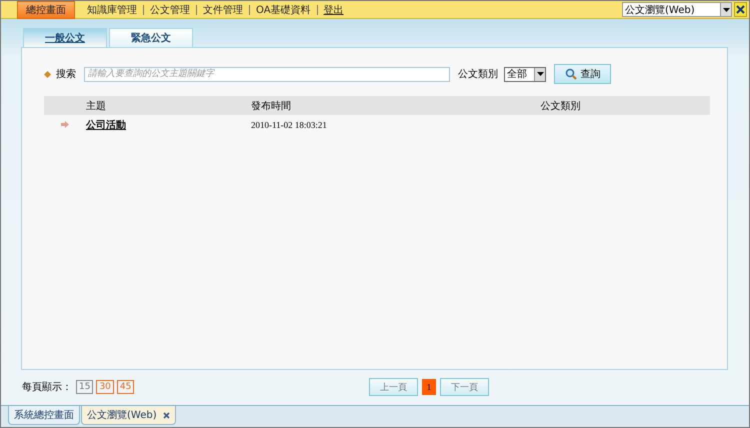 This screenshot has height=428, width=750. What do you see at coordinates (85, 387) in the screenshot?
I see `page-size-option: 15` at bounding box center [85, 387].